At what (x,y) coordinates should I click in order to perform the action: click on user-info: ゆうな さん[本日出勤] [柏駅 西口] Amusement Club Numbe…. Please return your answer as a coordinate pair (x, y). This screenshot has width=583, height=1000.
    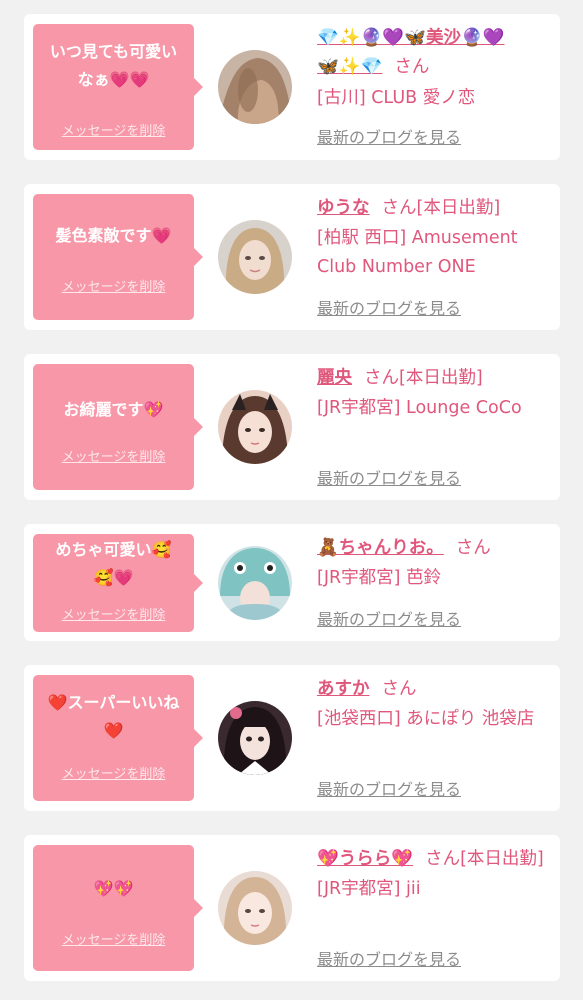
    Looking at the image, I should click on (437, 238).